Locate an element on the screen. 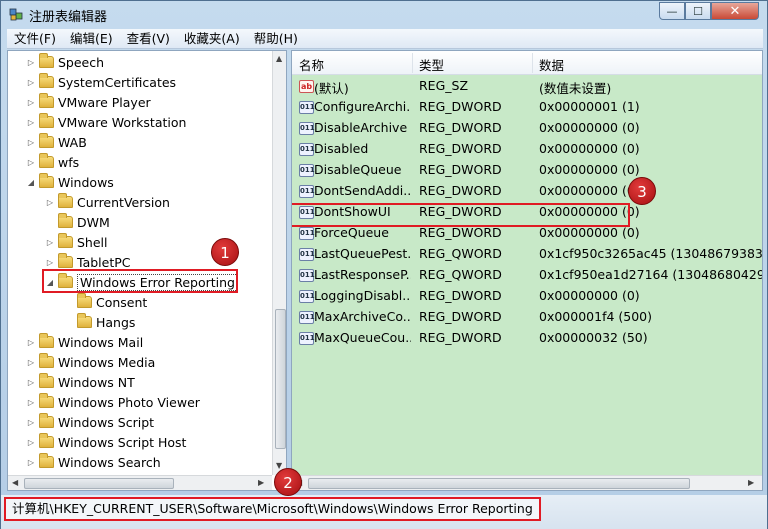  list-row: 011 Disabled REG_DWORD 0x00000000 (0) is located at coordinates (527, 149).